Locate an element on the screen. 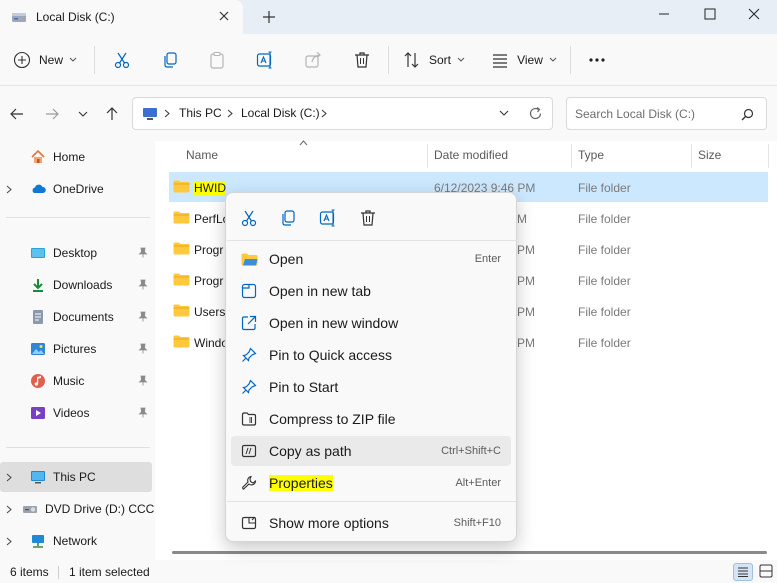 The image size is (777, 583). menu-item-label: Show more options is located at coordinates (329, 523).